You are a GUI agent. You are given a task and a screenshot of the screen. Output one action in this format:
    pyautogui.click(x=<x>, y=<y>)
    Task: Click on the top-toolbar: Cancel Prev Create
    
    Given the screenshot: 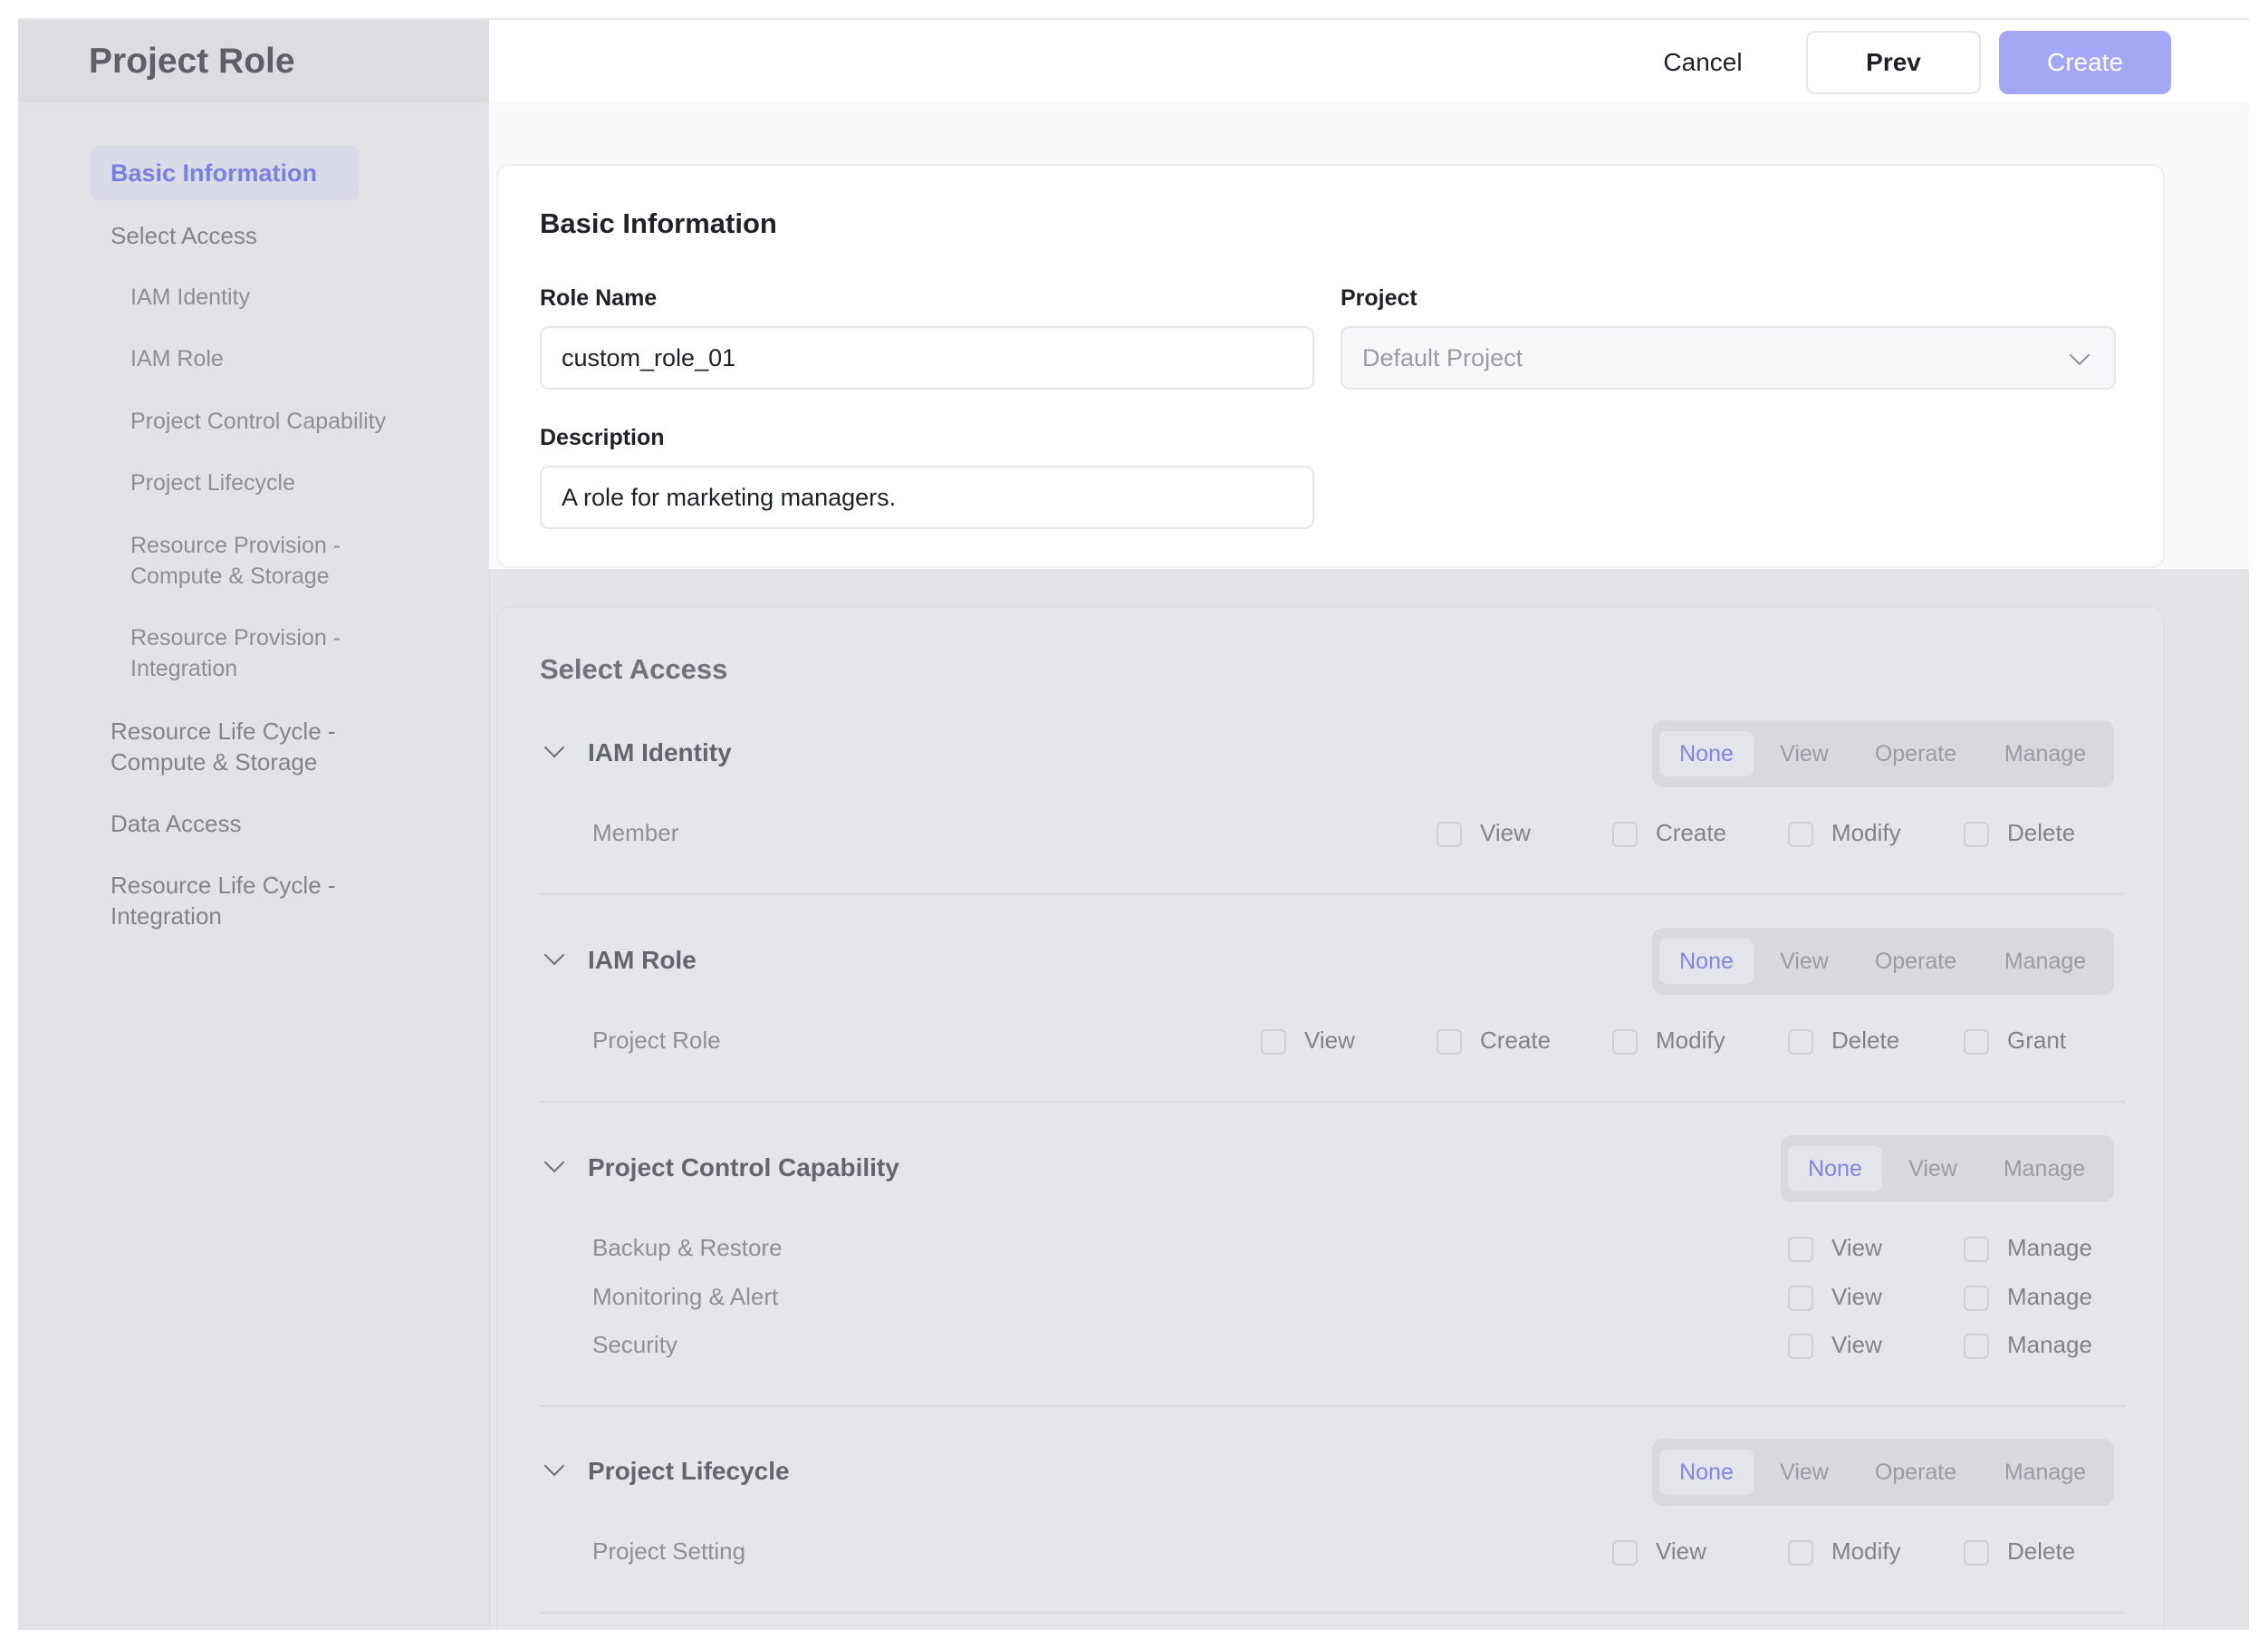 What is the action you would take?
    pyautogui.click(x=1369, y=60)
    